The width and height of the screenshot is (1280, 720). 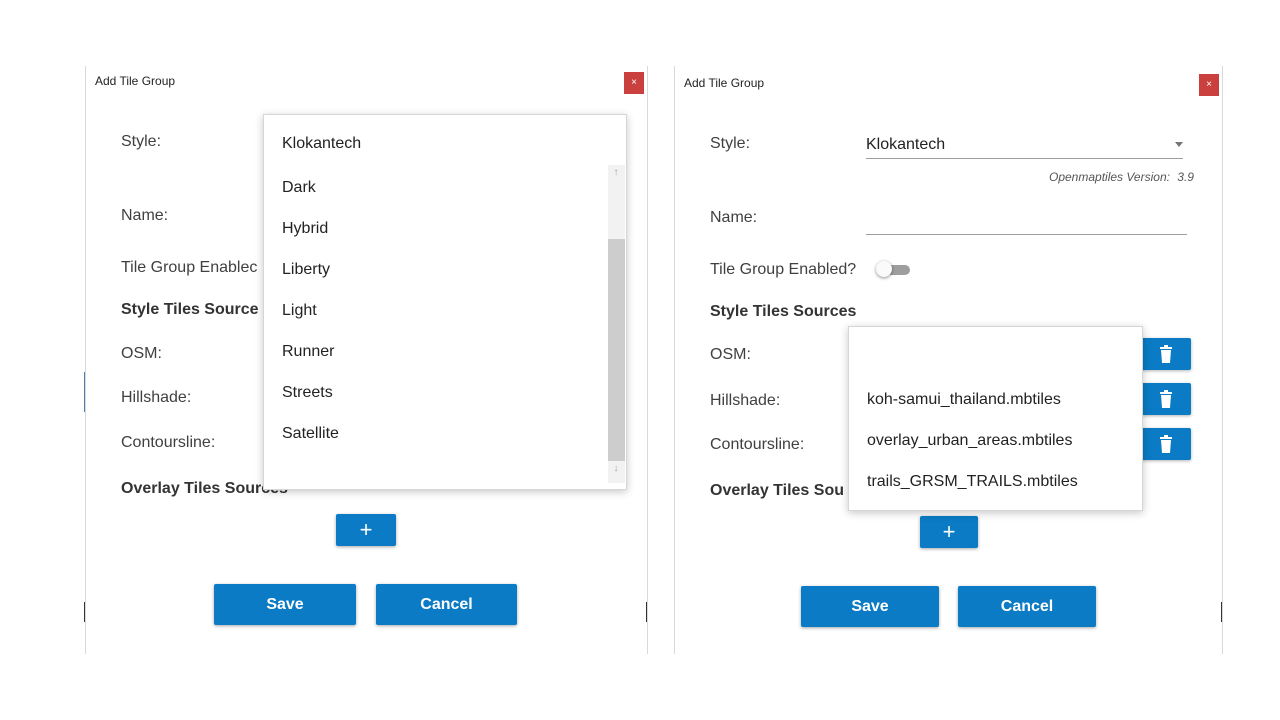 I want to click on scroll-thumb, so click(x=616, y=350).